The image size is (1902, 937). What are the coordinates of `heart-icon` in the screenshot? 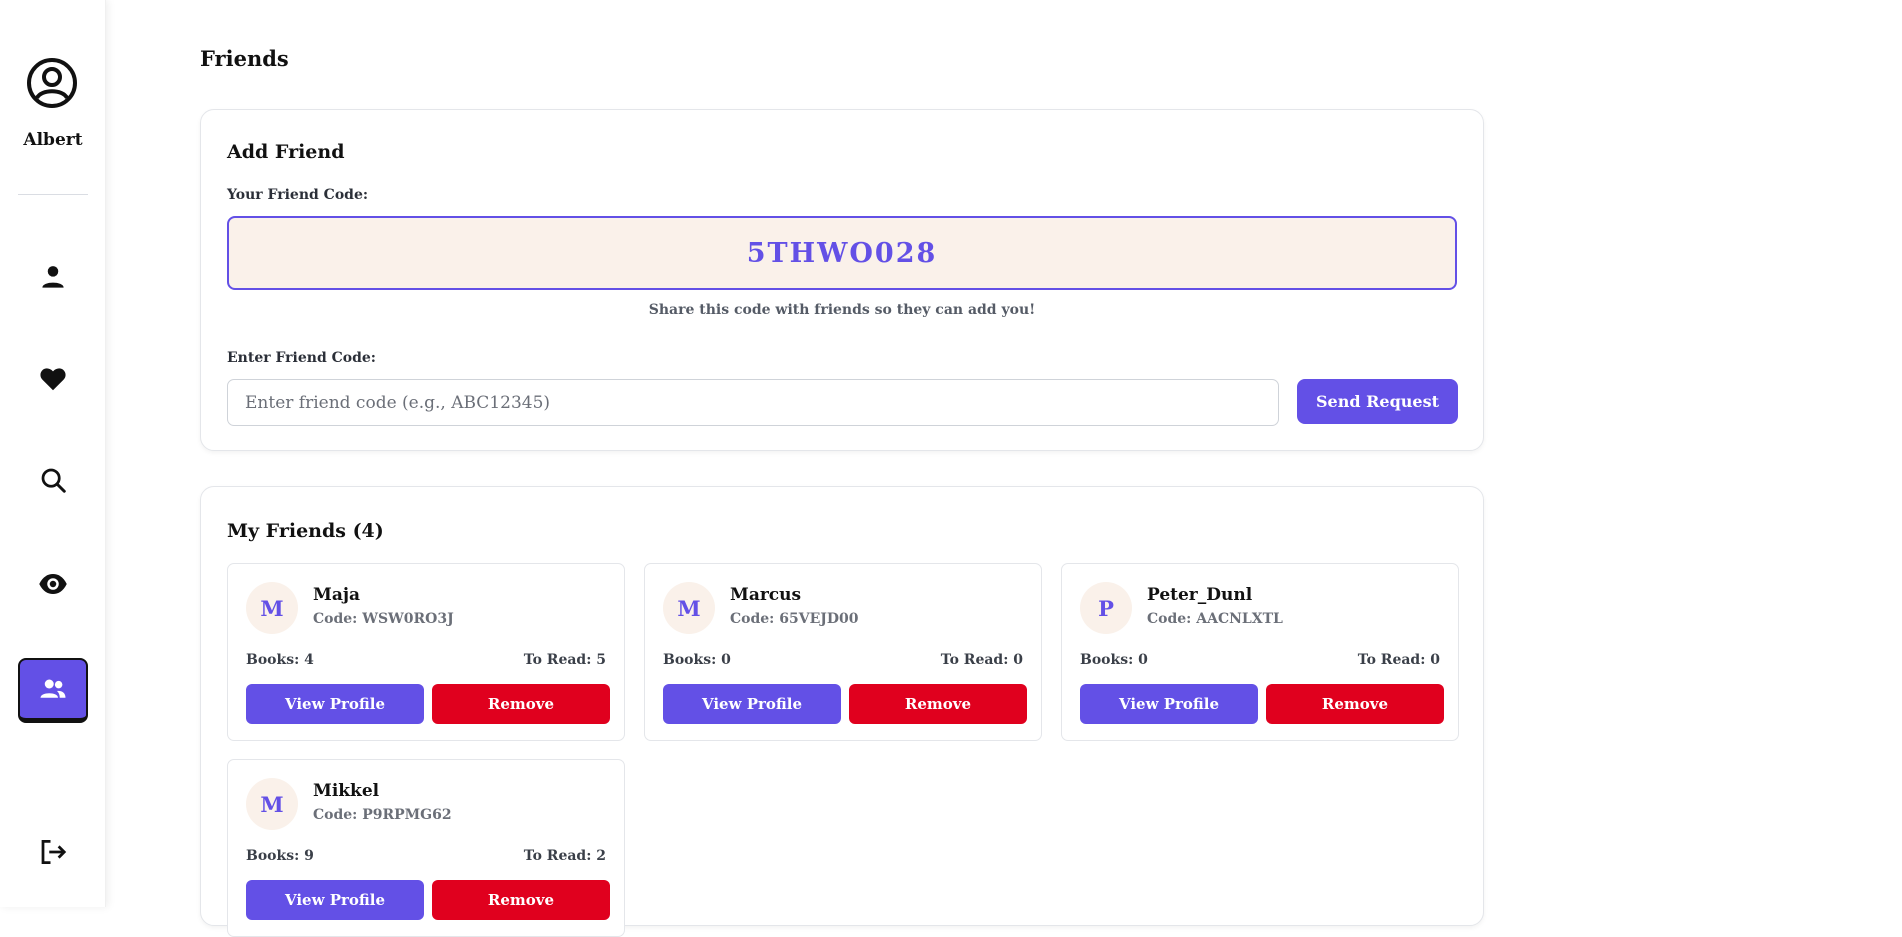 It's located at (53, 379).